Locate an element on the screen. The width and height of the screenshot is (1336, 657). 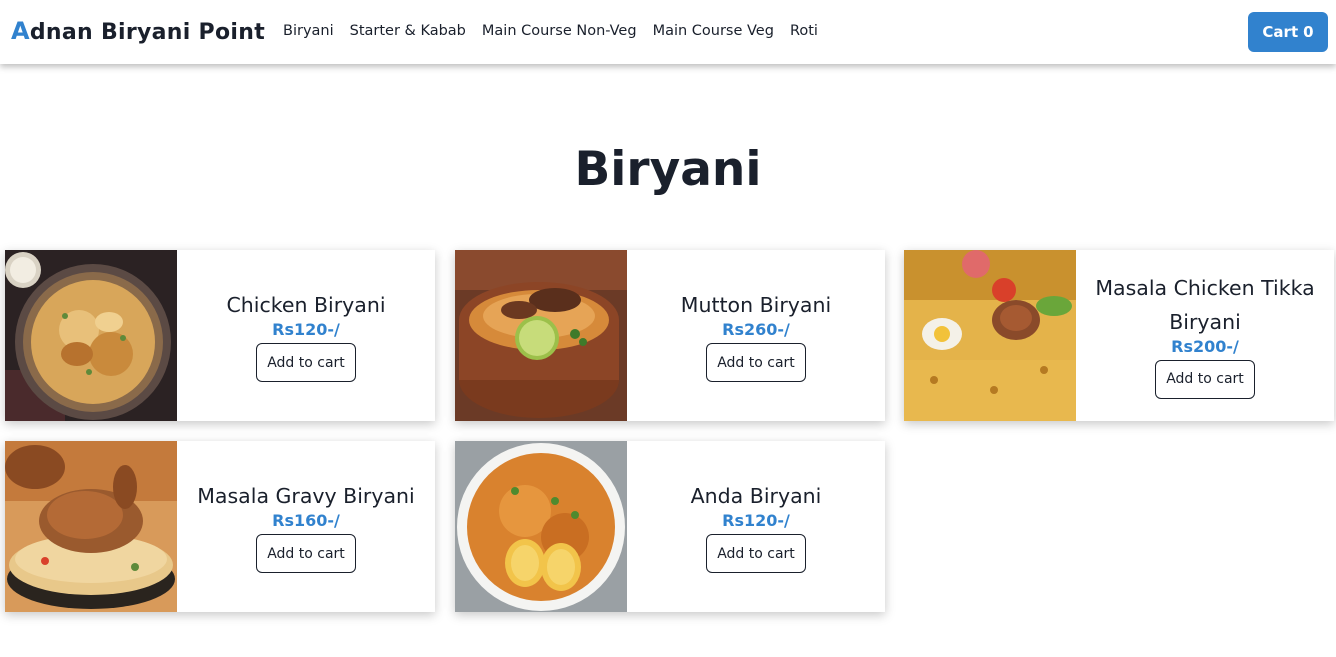
item-price: Rs200-/ is located at coordinates (1205, 346).